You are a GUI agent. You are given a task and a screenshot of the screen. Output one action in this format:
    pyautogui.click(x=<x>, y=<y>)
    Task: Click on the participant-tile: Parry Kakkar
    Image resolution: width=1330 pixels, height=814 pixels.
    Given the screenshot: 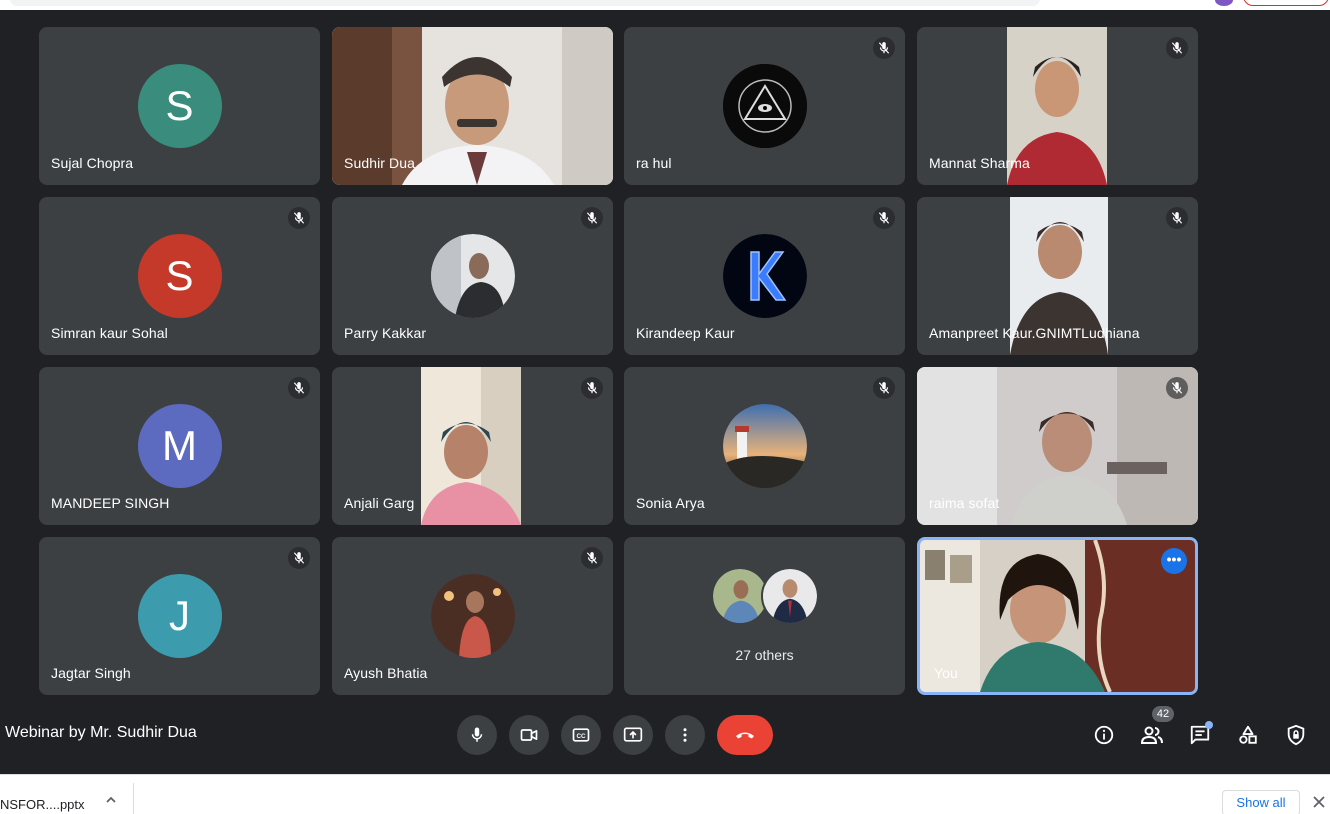 What is the action you would take?
    pyautogui.click(x=472, y=276)
    